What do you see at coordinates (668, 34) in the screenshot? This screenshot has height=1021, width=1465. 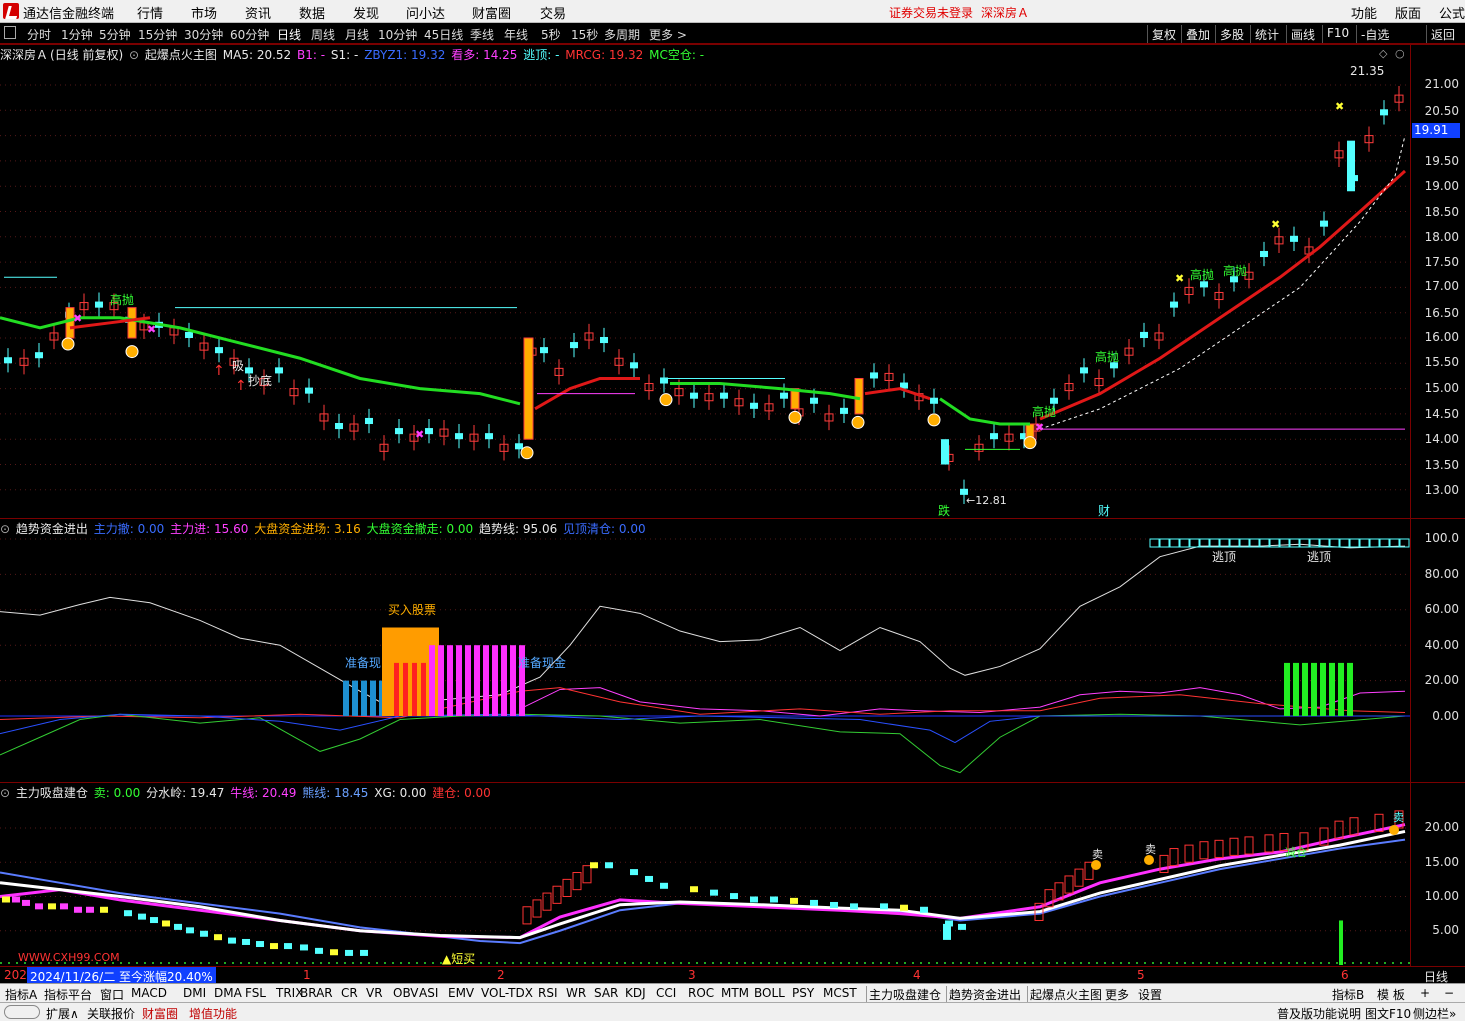 I see `period-more: 更多 >` at bounding box center [668, 34].